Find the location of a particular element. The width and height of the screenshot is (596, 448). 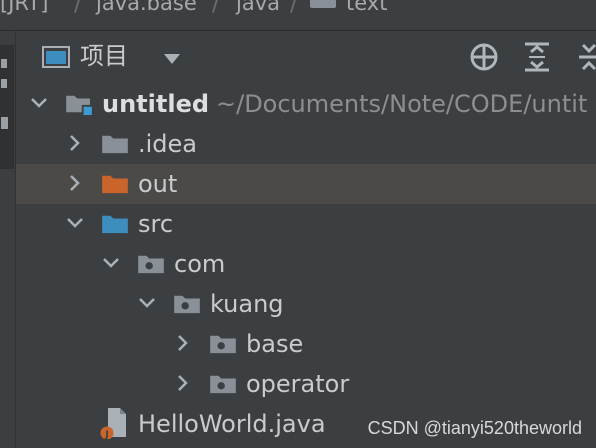

tree-row-out: out is located at coordinates (306, 184).